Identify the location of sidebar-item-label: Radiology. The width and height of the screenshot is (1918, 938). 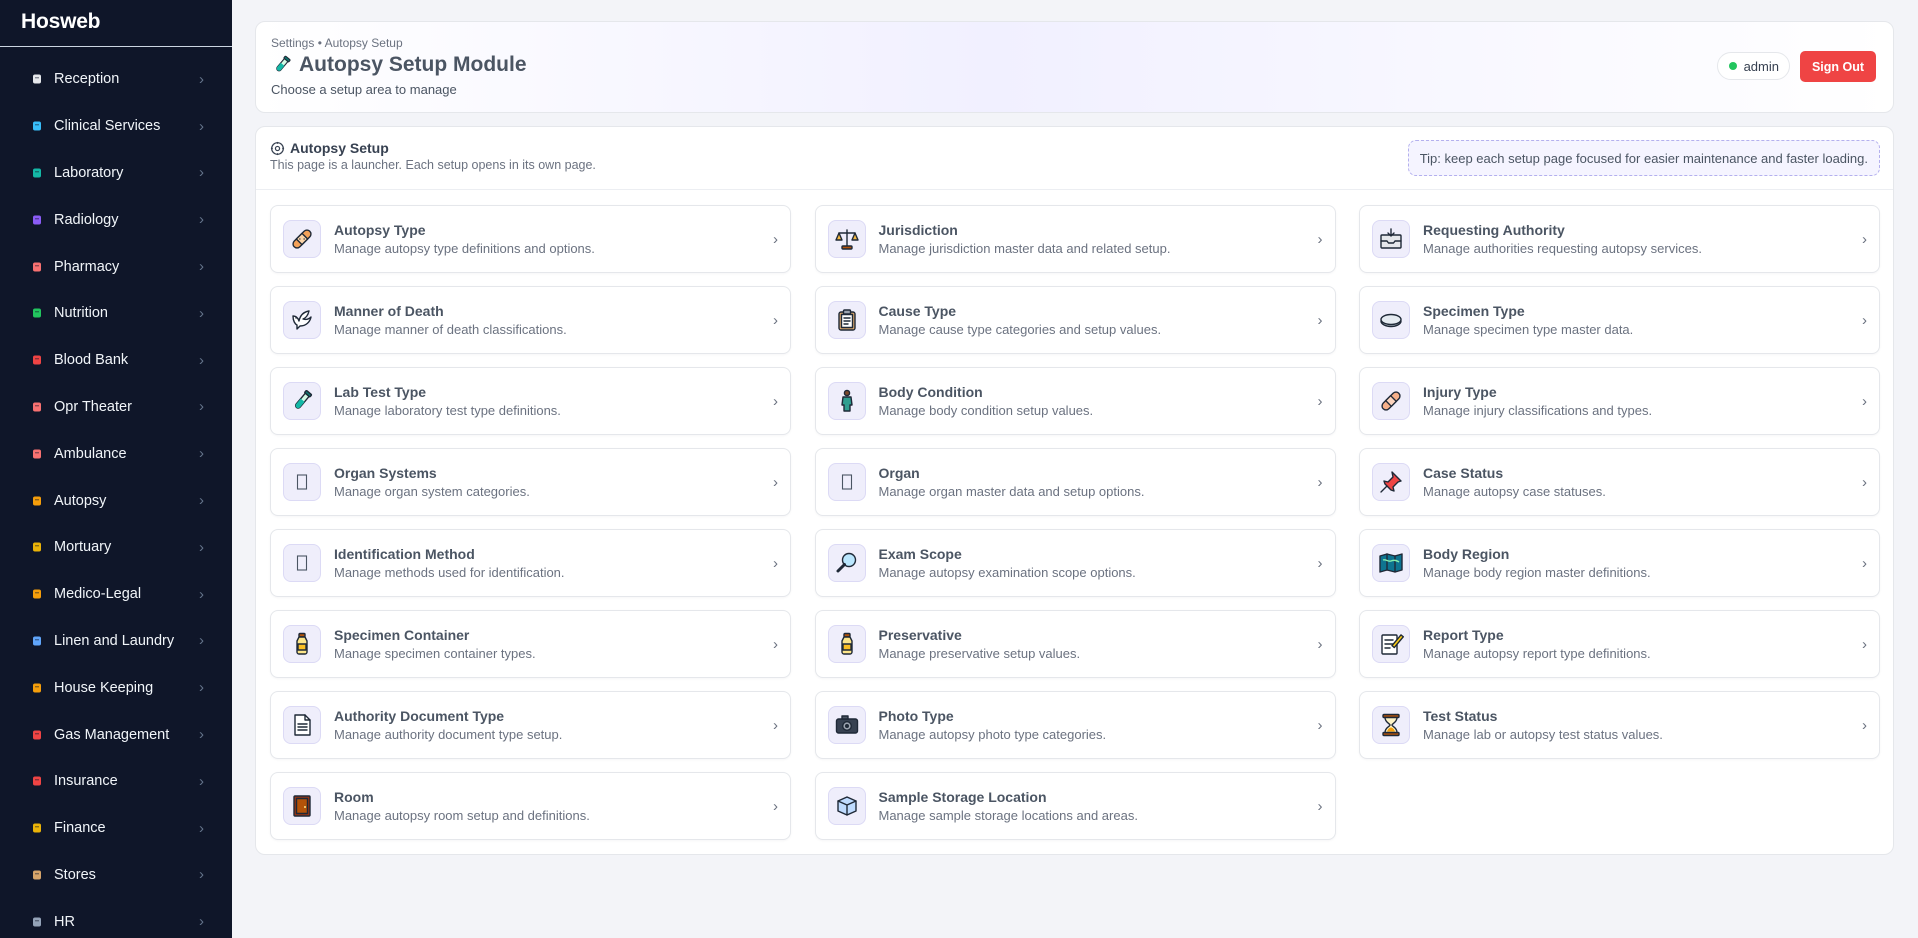
(86, 219).